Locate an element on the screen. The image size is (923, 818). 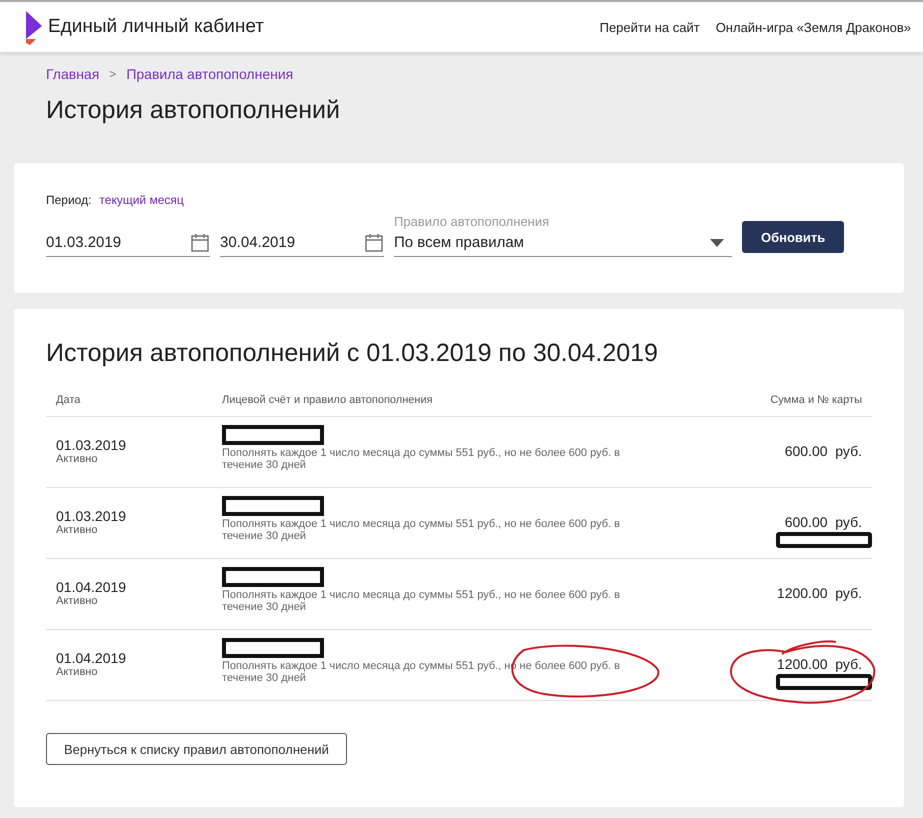
logo-icon is located at coordinates (34, 27).